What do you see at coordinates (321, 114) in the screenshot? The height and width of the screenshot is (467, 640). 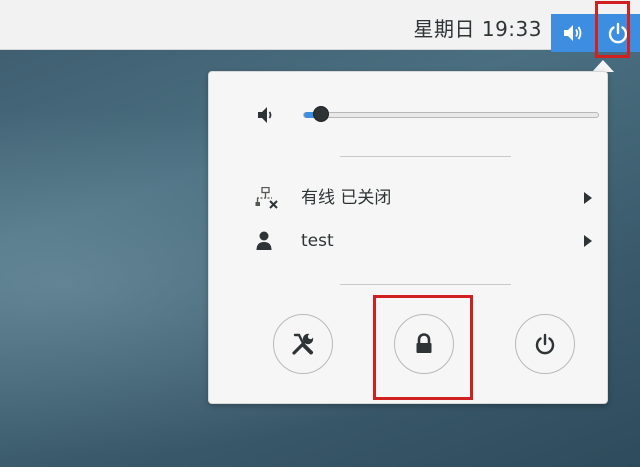 I see `volume-slider-handle` at bounding box center [321, 114].